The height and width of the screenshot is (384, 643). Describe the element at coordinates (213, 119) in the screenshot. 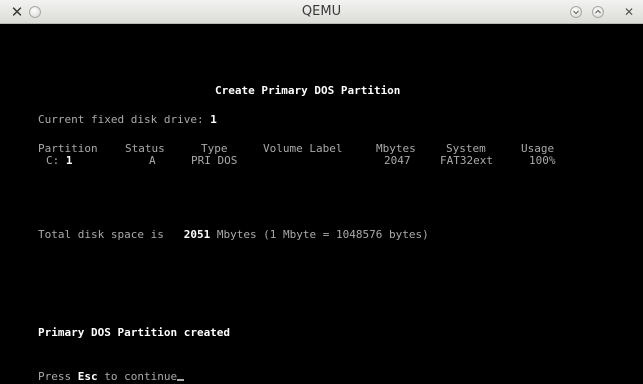

I see `current-drive-value: 1` at that location.